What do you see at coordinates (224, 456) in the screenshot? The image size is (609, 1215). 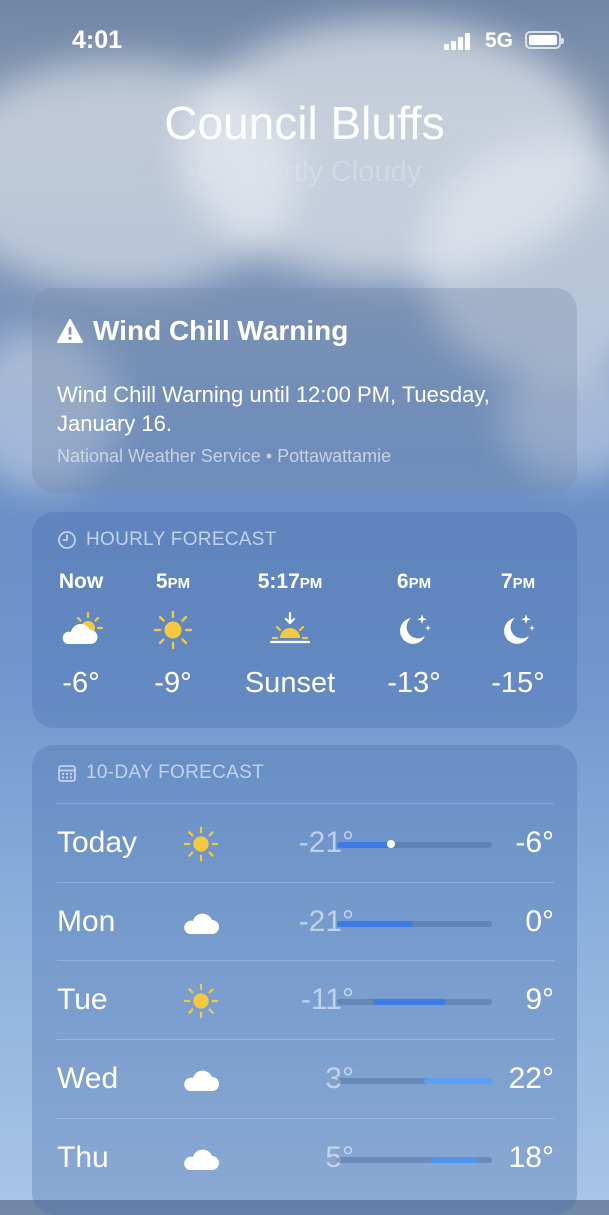 I see `alert-source: National Weather Service • Pottawattamie` at bounding box center [224, 456].